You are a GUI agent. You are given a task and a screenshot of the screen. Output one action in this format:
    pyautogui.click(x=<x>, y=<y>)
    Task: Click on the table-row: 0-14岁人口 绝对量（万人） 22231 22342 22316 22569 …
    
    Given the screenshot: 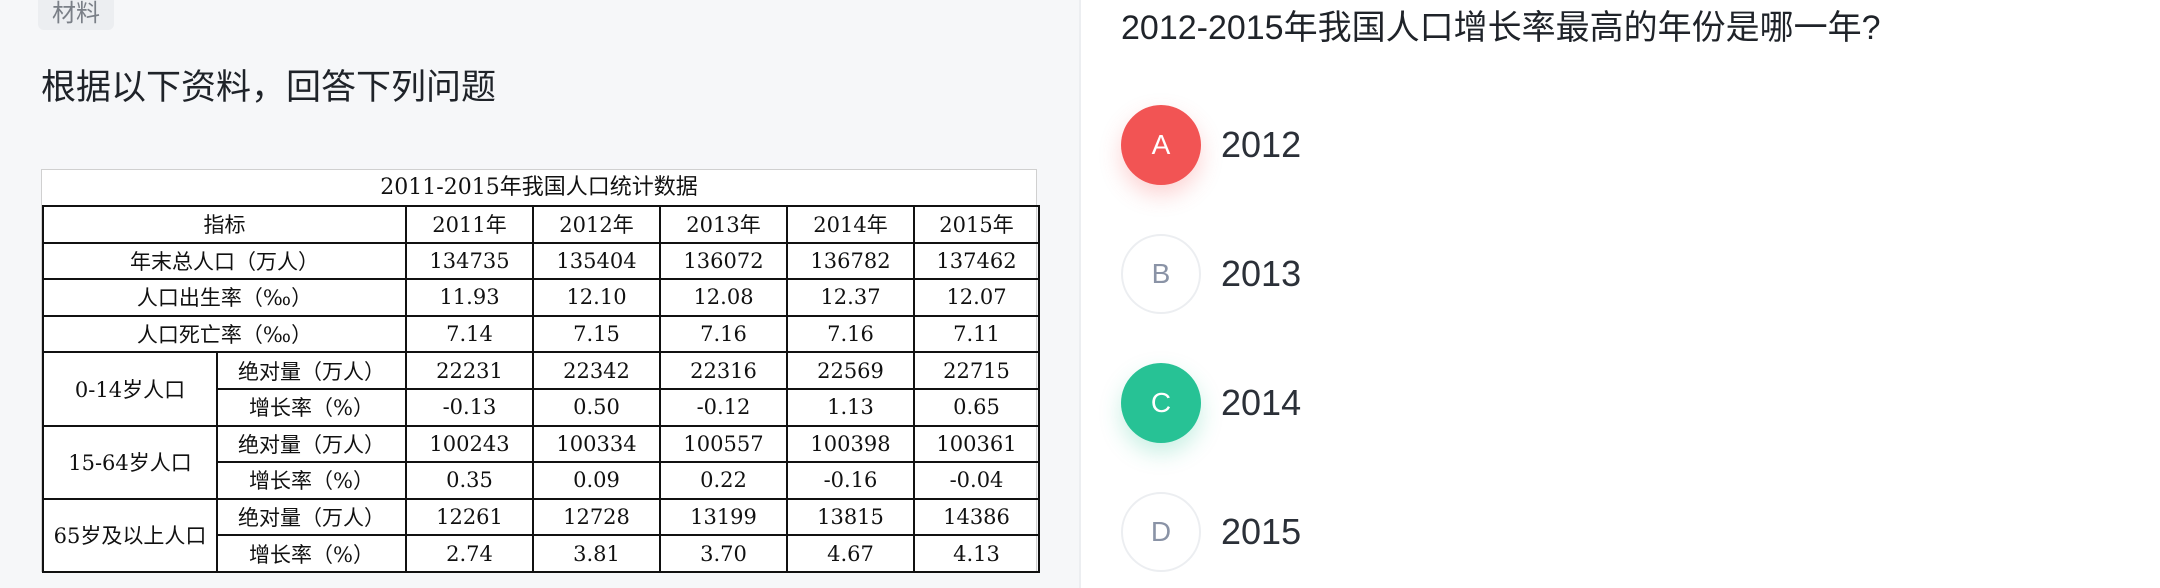 What is the action you would take?
    pyautogui.click(x=541, y=389)
    